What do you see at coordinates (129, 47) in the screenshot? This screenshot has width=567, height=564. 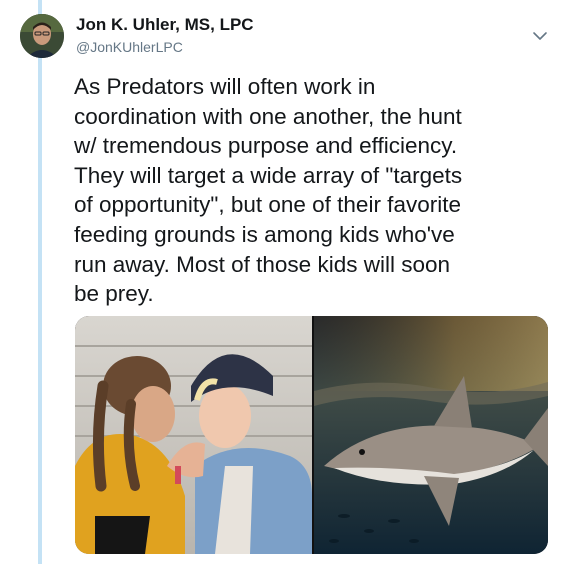 I see `author-handle: @JonKUhlerLPC` at bounding box center [129, 47].